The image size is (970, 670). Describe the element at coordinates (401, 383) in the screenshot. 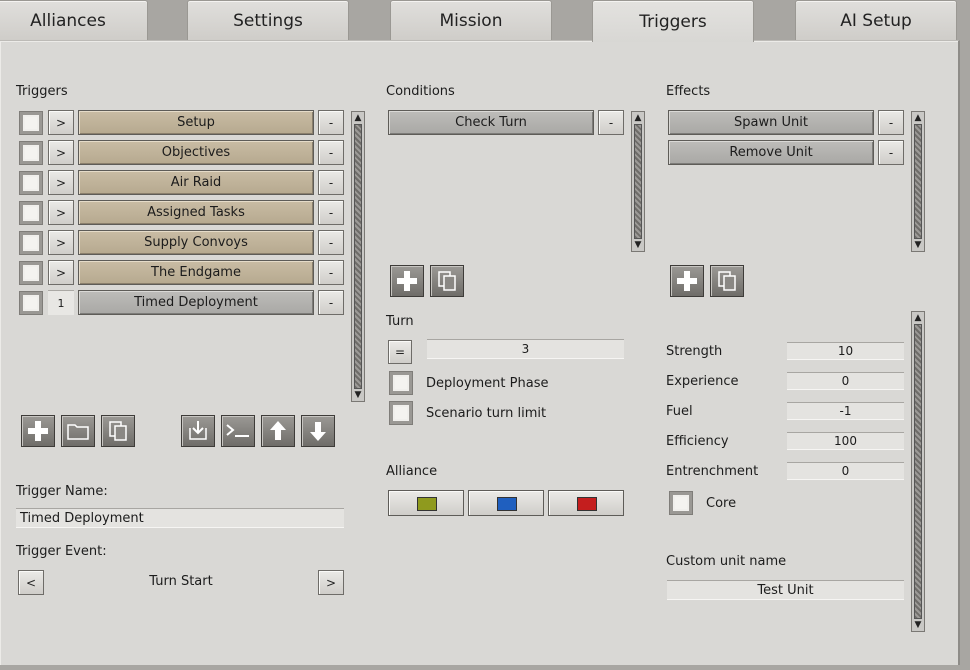

I see `deployment-phase-checkbox` at that location.